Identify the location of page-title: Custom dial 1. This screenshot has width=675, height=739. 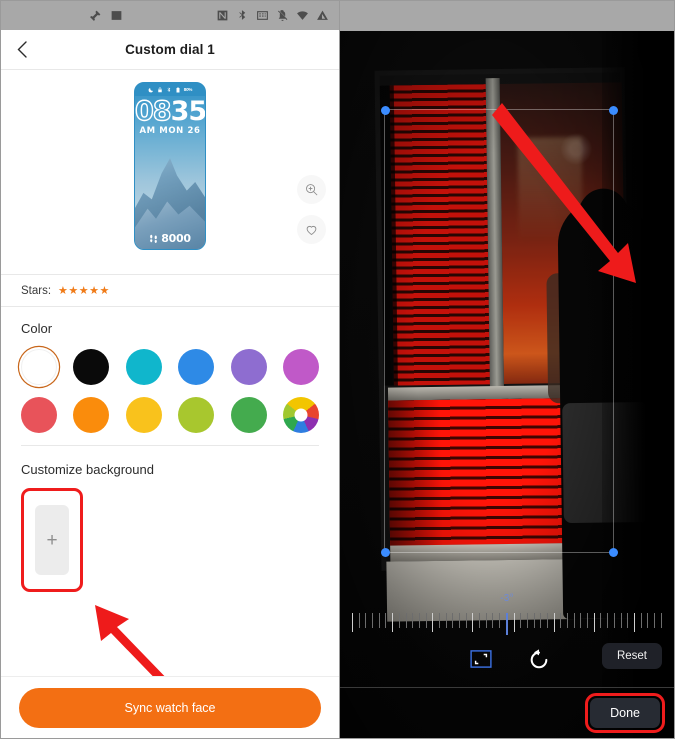
(170, 49).